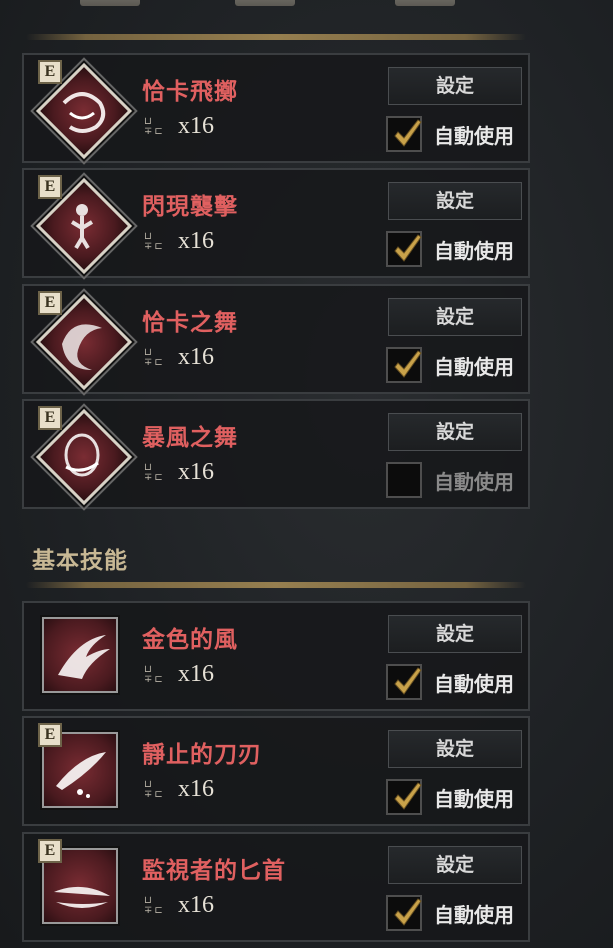 This screenshot has width=613, height=948. What do you see at coordinates (276, 223) in the screenshot?
I see `skill-card: E 閃現襲擊 ⊔ ∓⊏ x16 設定自動使用` at bounding box center [276, 223].